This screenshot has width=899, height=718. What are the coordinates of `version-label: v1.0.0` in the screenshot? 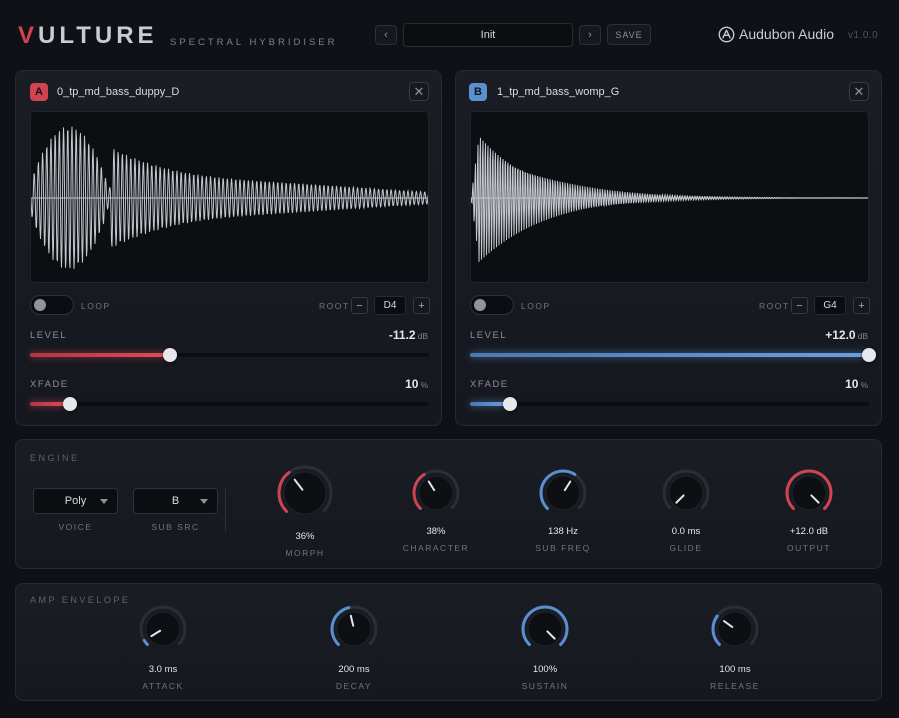 It's located at (863, 35).